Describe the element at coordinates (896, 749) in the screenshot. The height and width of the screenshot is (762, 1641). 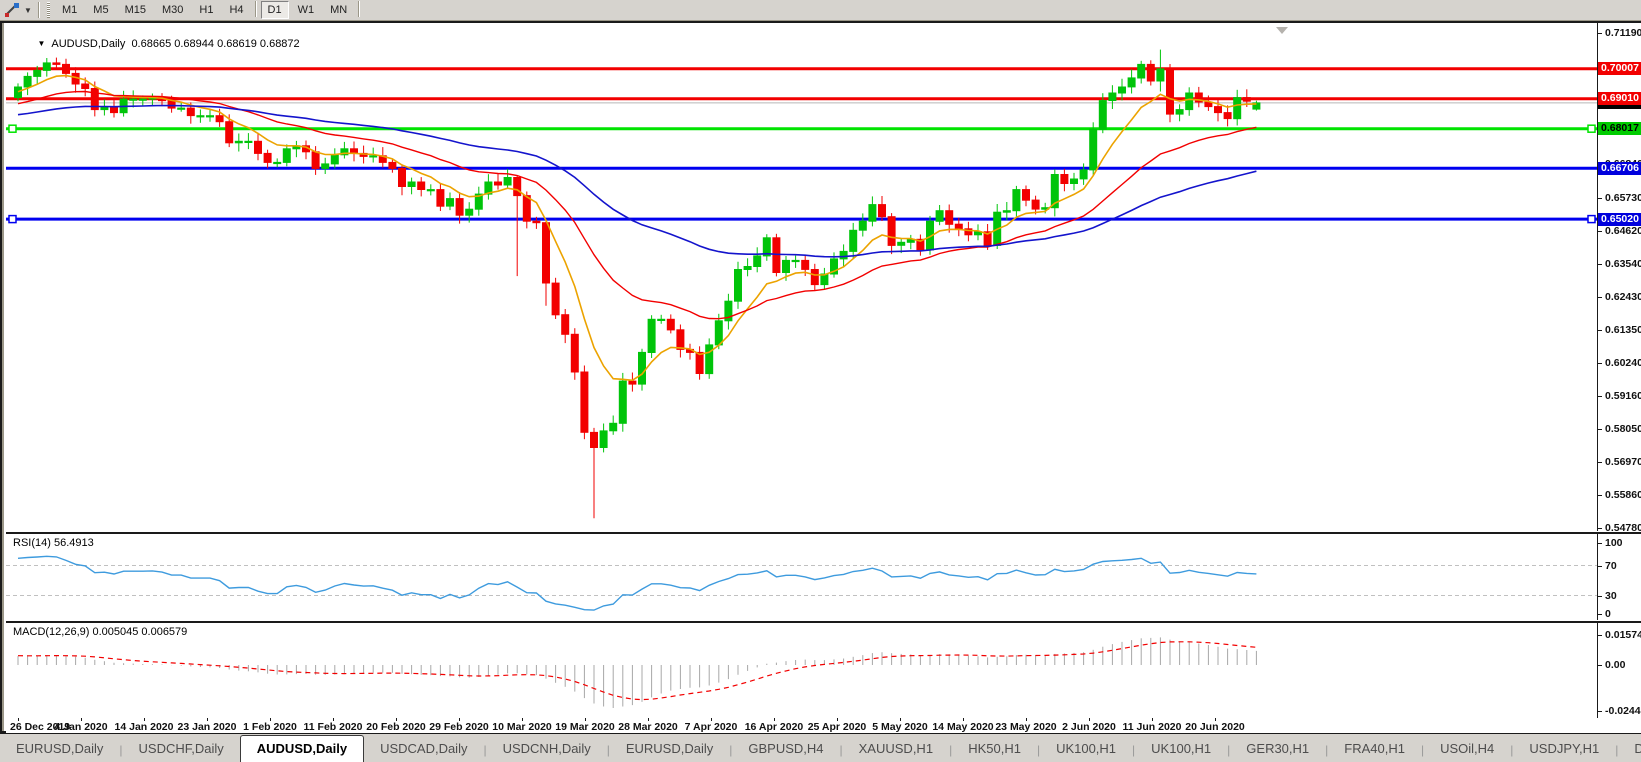
I see `tab-xauusd-h1: XAUUSD,H1` at that location.